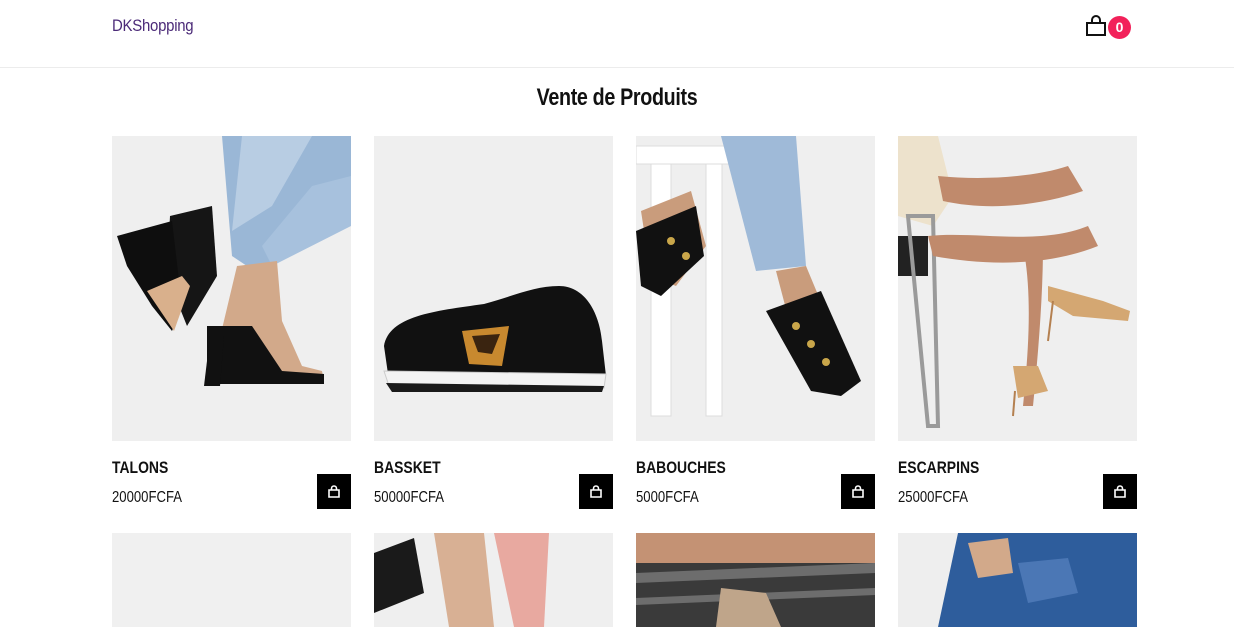  What do you see at coordinates (933, 497) in the screenshot?
I see `product-price: 25000FCFA` at bounding box center [933, 497].